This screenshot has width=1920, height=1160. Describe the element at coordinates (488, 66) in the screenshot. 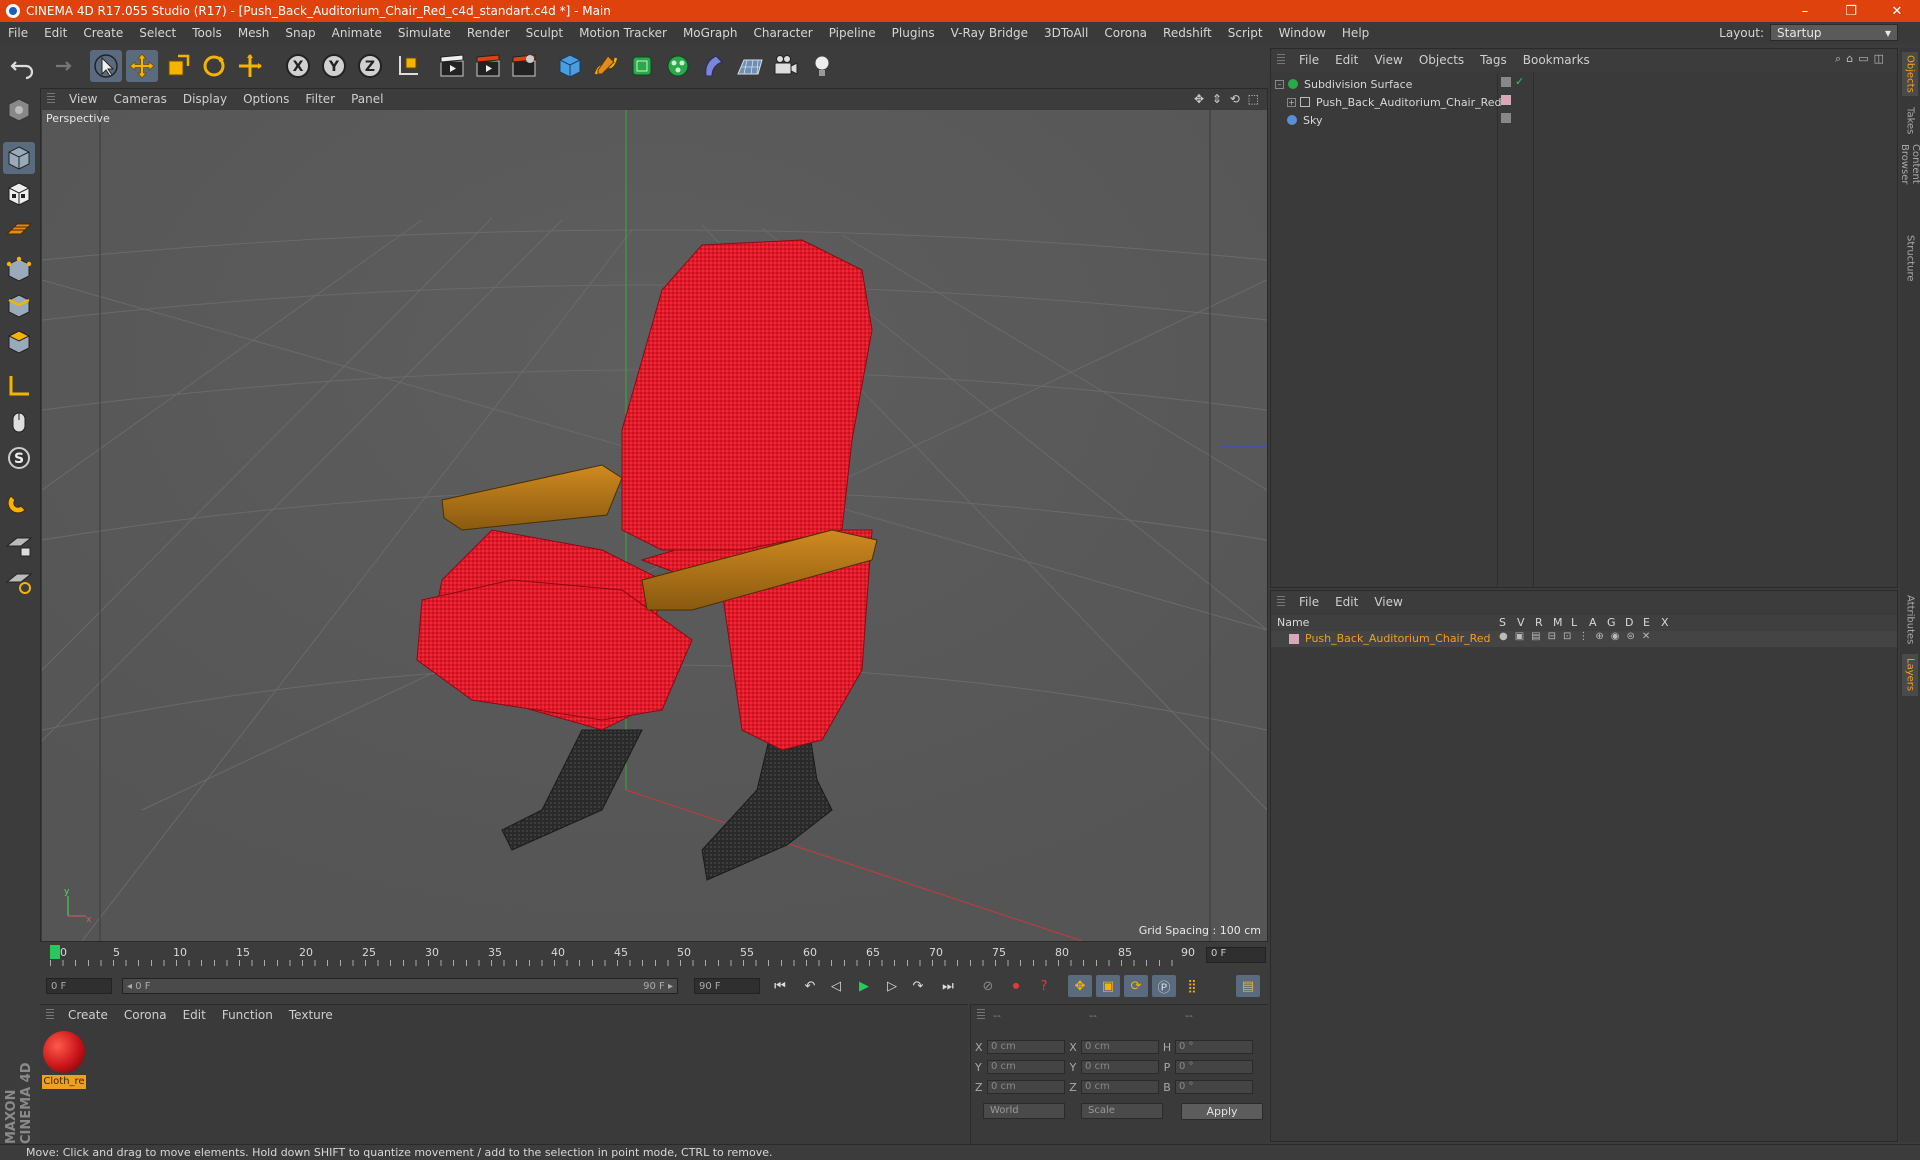

I see `render-picture-viewer-button` at that location.